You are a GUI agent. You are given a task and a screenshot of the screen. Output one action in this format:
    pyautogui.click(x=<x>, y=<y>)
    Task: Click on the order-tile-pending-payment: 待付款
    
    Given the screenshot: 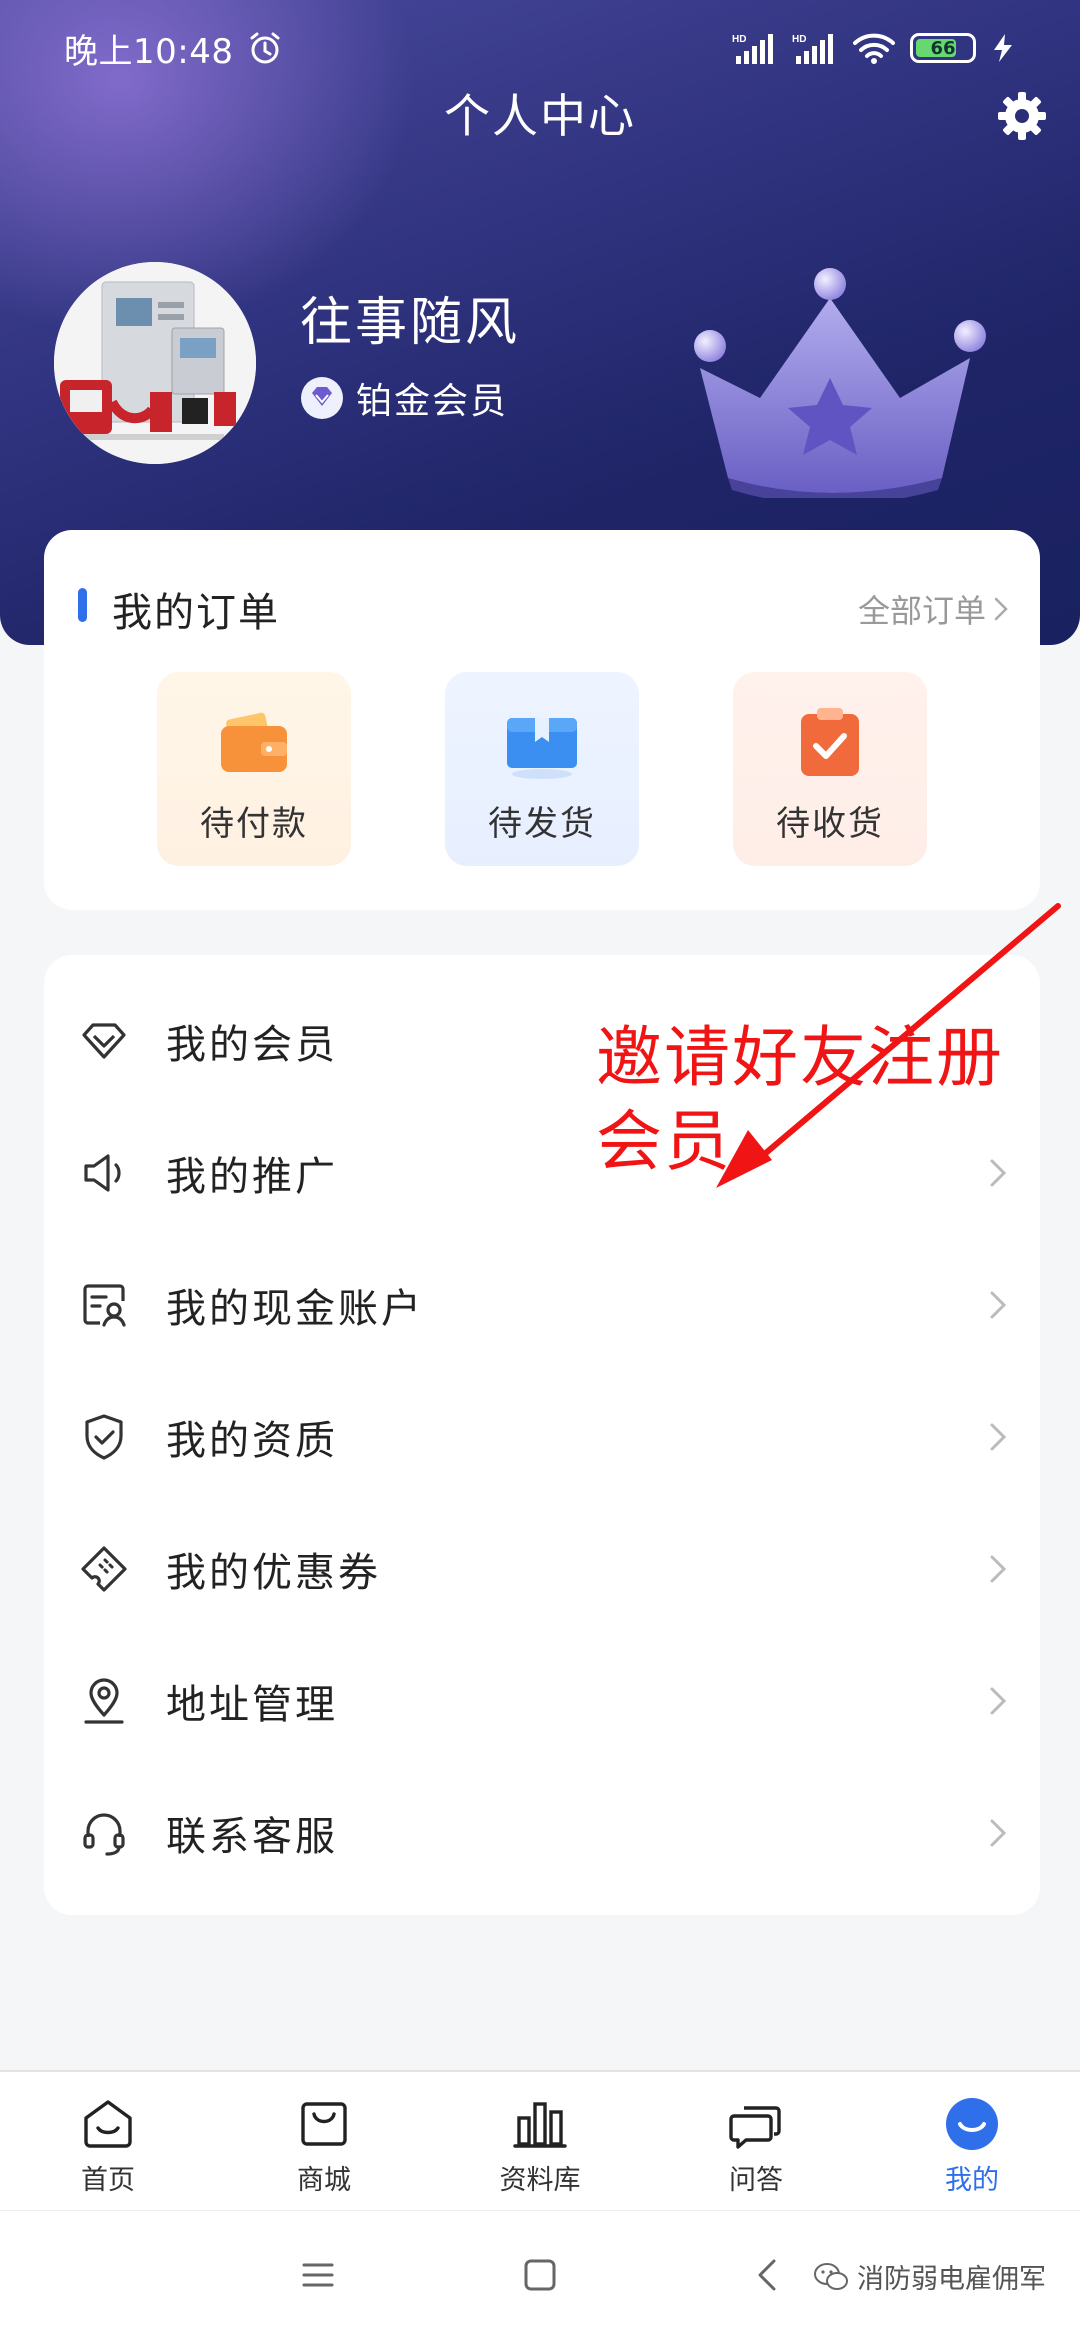 What is the action you would take?
    pyautogui.click(x=254, y=769)
    